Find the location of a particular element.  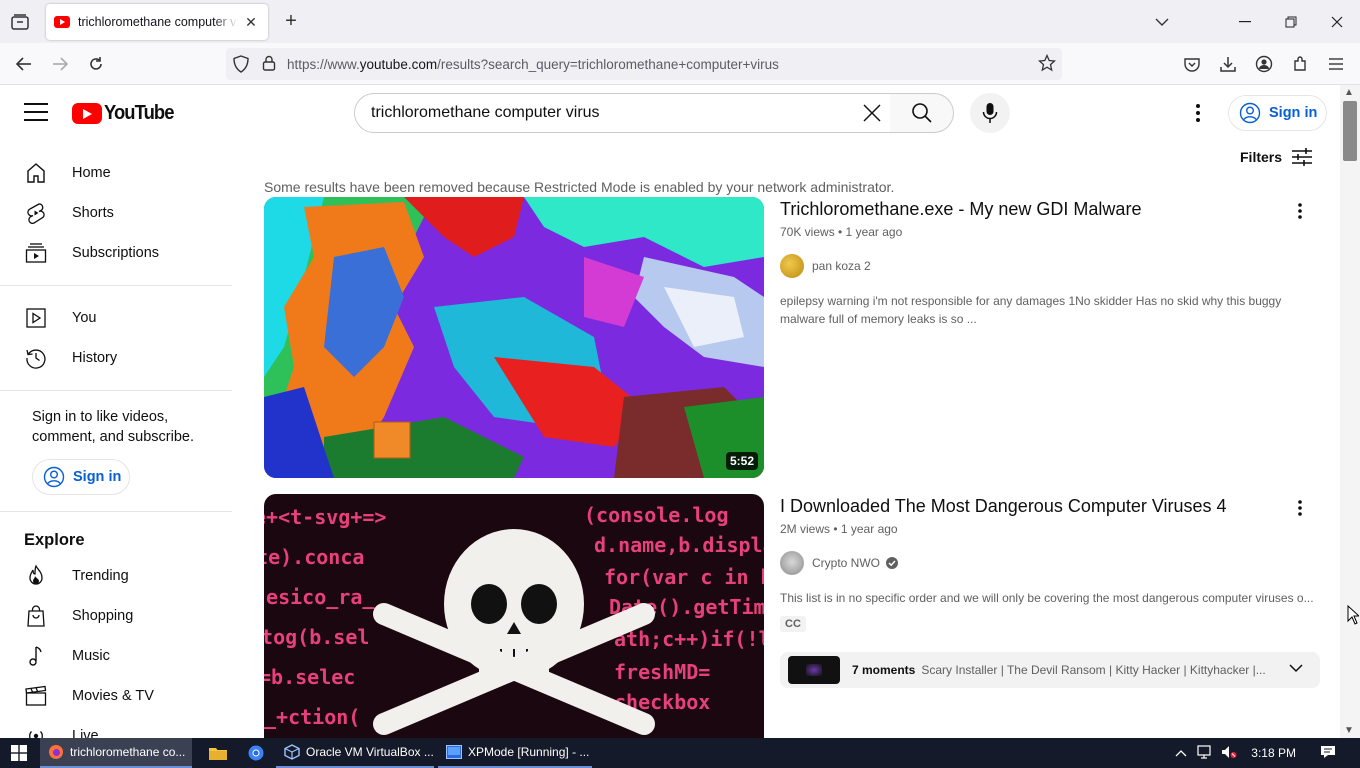

youtube-logo: YouTube is located at coordinates (126, 113).